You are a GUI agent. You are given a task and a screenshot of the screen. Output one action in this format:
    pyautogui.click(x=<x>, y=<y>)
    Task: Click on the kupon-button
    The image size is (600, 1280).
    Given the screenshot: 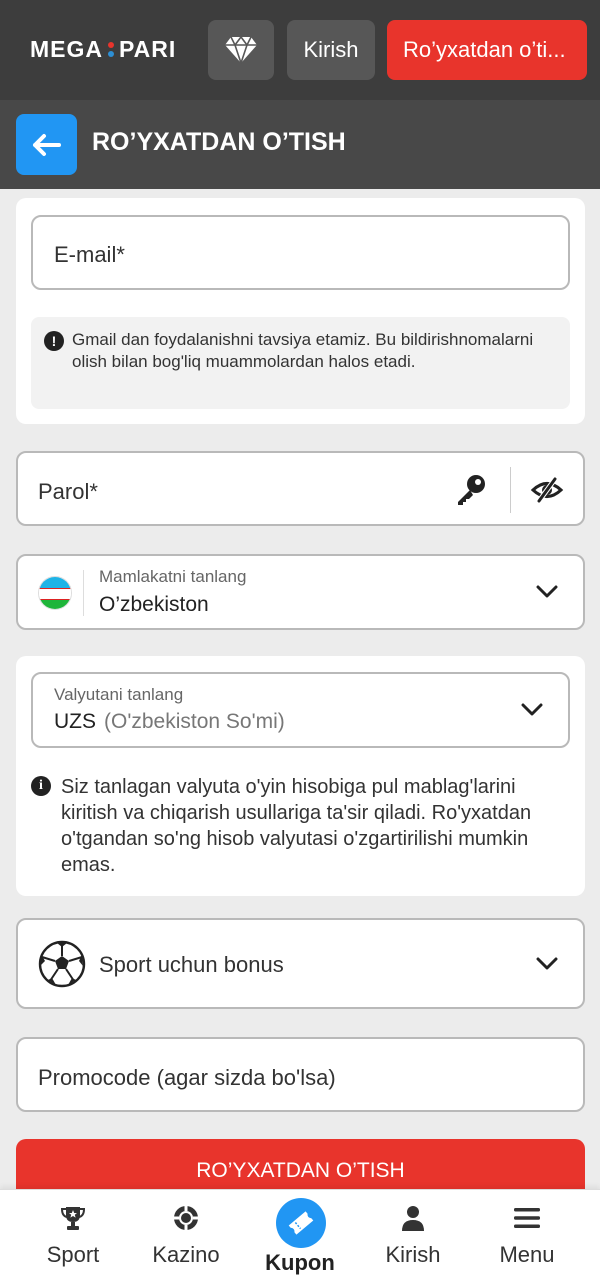 What is the action you would take?
    pyautogui.click(x=301, y=1223)
    